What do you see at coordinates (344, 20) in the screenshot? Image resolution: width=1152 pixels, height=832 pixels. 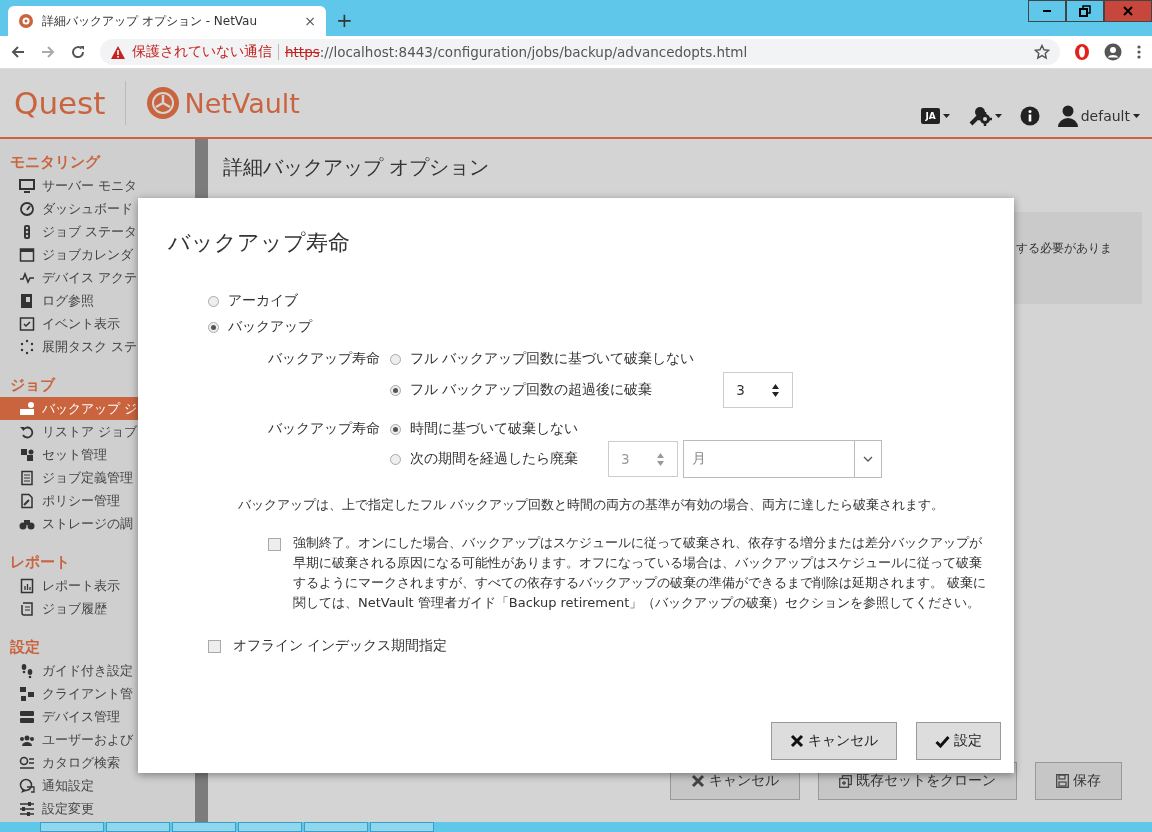 I see `new-tab-button: +` at bounding box center [344, 20].